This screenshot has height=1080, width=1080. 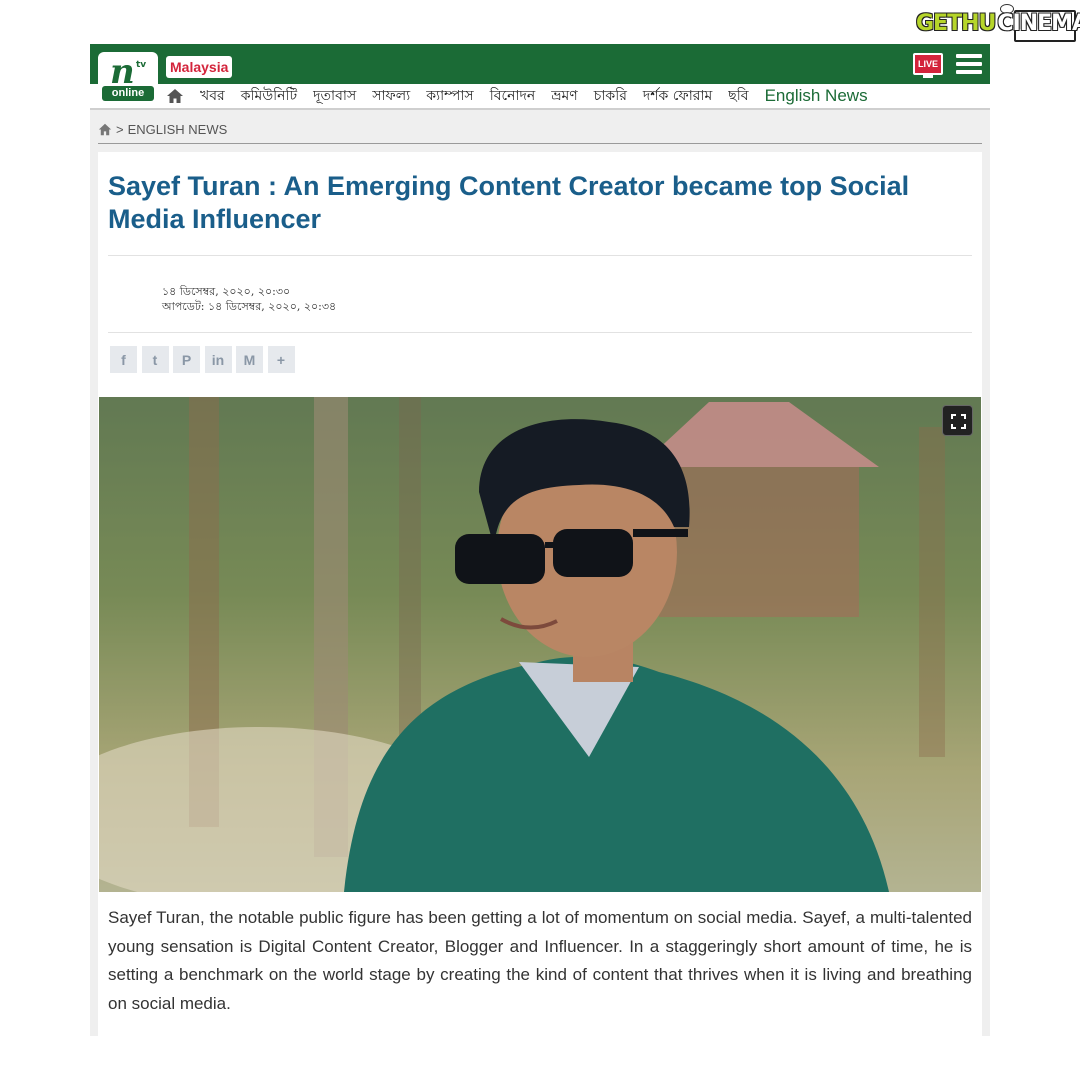 I want to click on nav-item-campus: ক্যাম্পাস, so click(x=449, y=96).